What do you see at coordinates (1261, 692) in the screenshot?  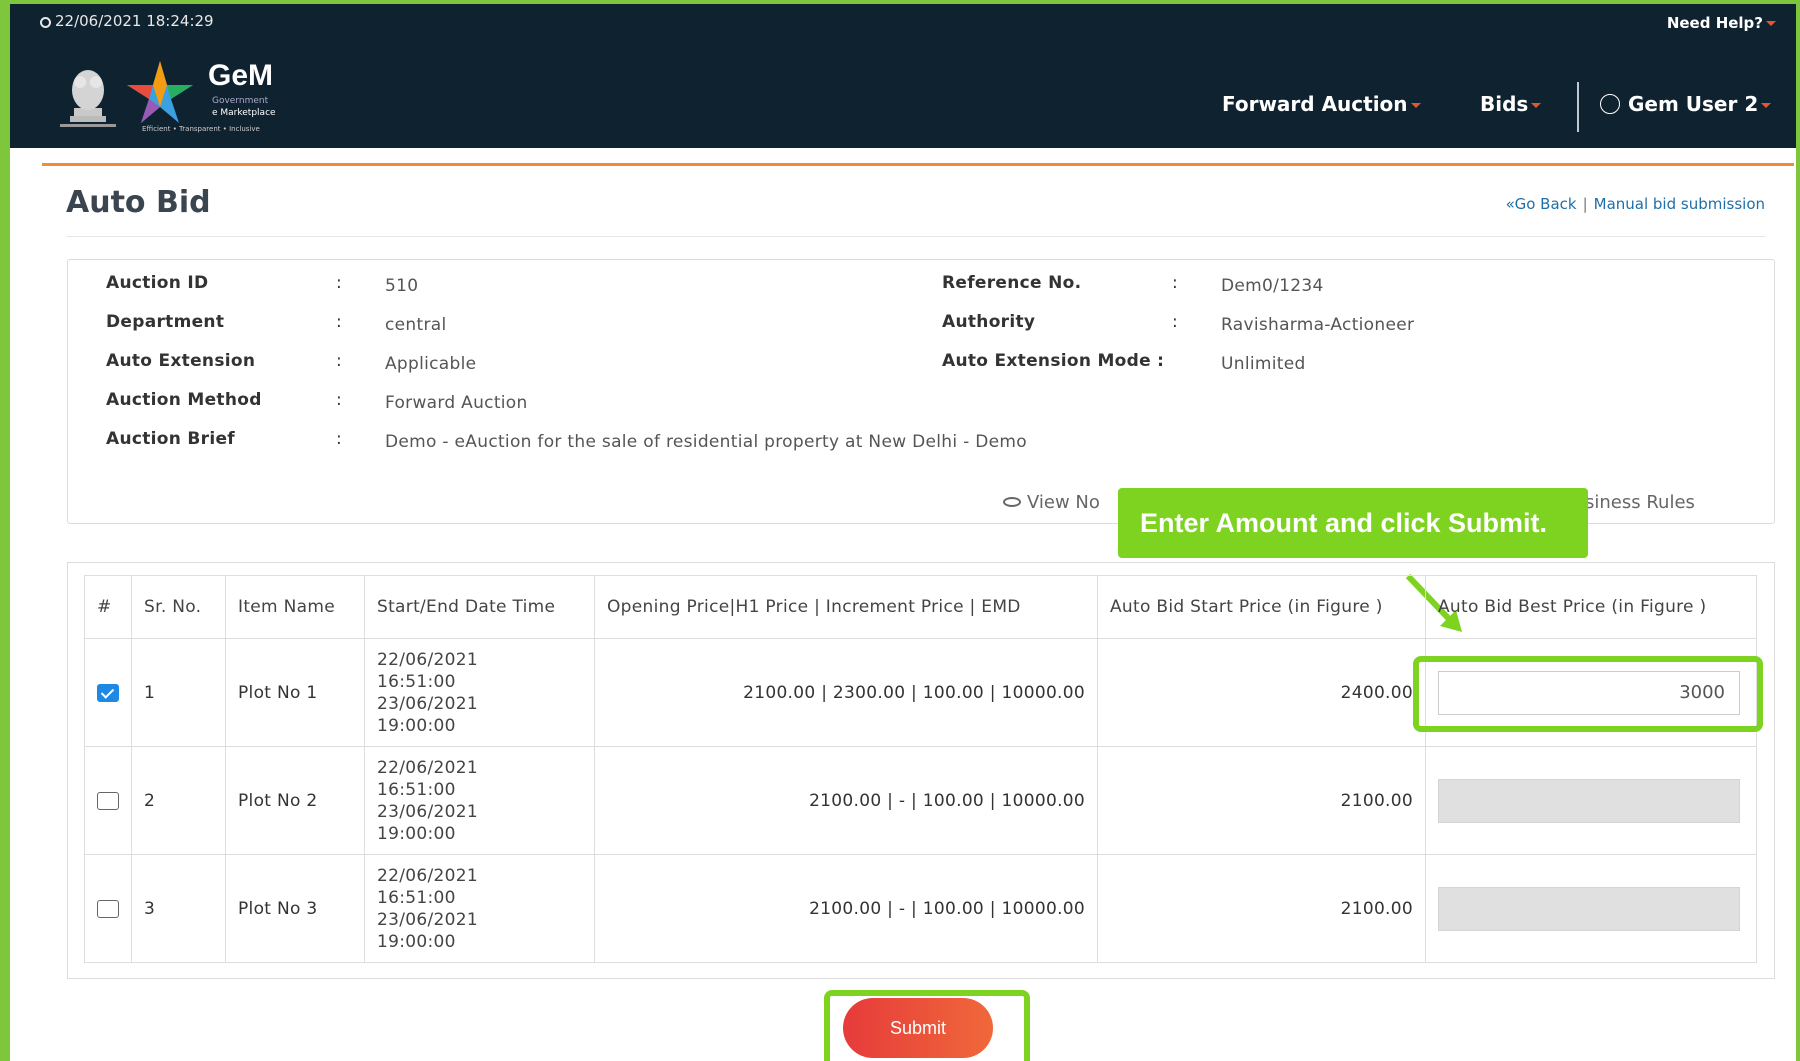 I see `auto-start-price-cell: 2400.00` at bounding box center [1261, 692].